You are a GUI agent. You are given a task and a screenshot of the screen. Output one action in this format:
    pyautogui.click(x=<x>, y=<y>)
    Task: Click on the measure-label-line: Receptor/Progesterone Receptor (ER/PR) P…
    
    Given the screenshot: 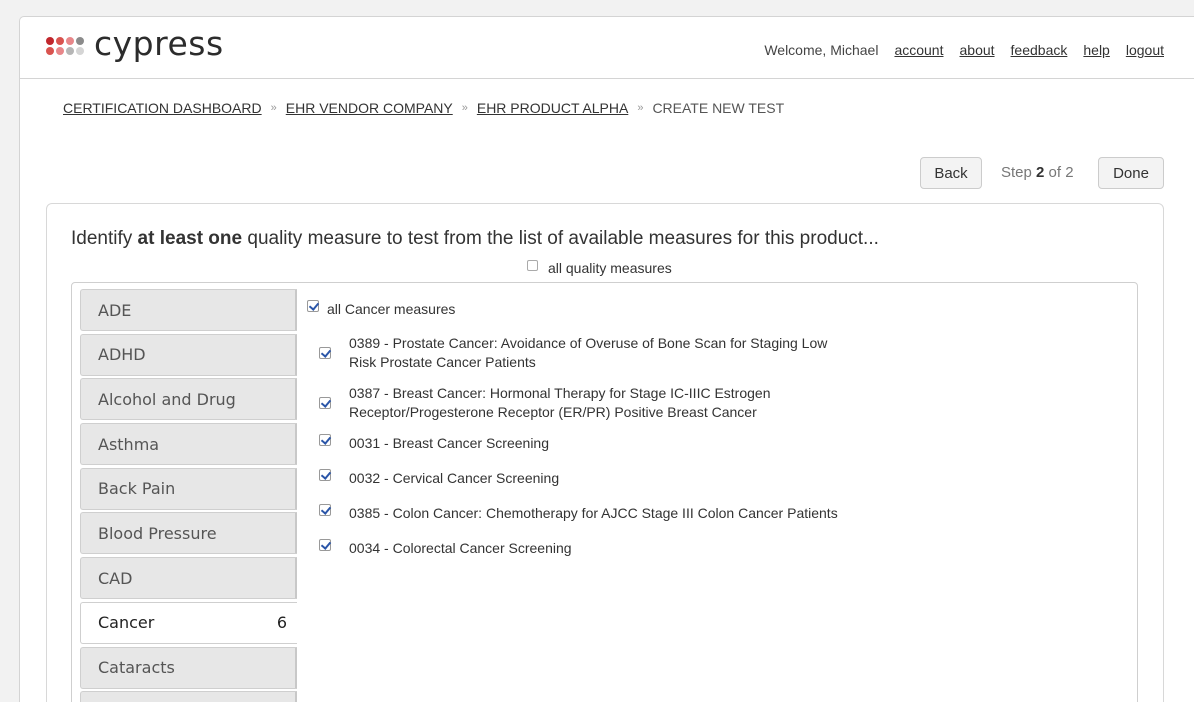 What is the action you would take?
    pyautogui.click(x=553, y=412)
    